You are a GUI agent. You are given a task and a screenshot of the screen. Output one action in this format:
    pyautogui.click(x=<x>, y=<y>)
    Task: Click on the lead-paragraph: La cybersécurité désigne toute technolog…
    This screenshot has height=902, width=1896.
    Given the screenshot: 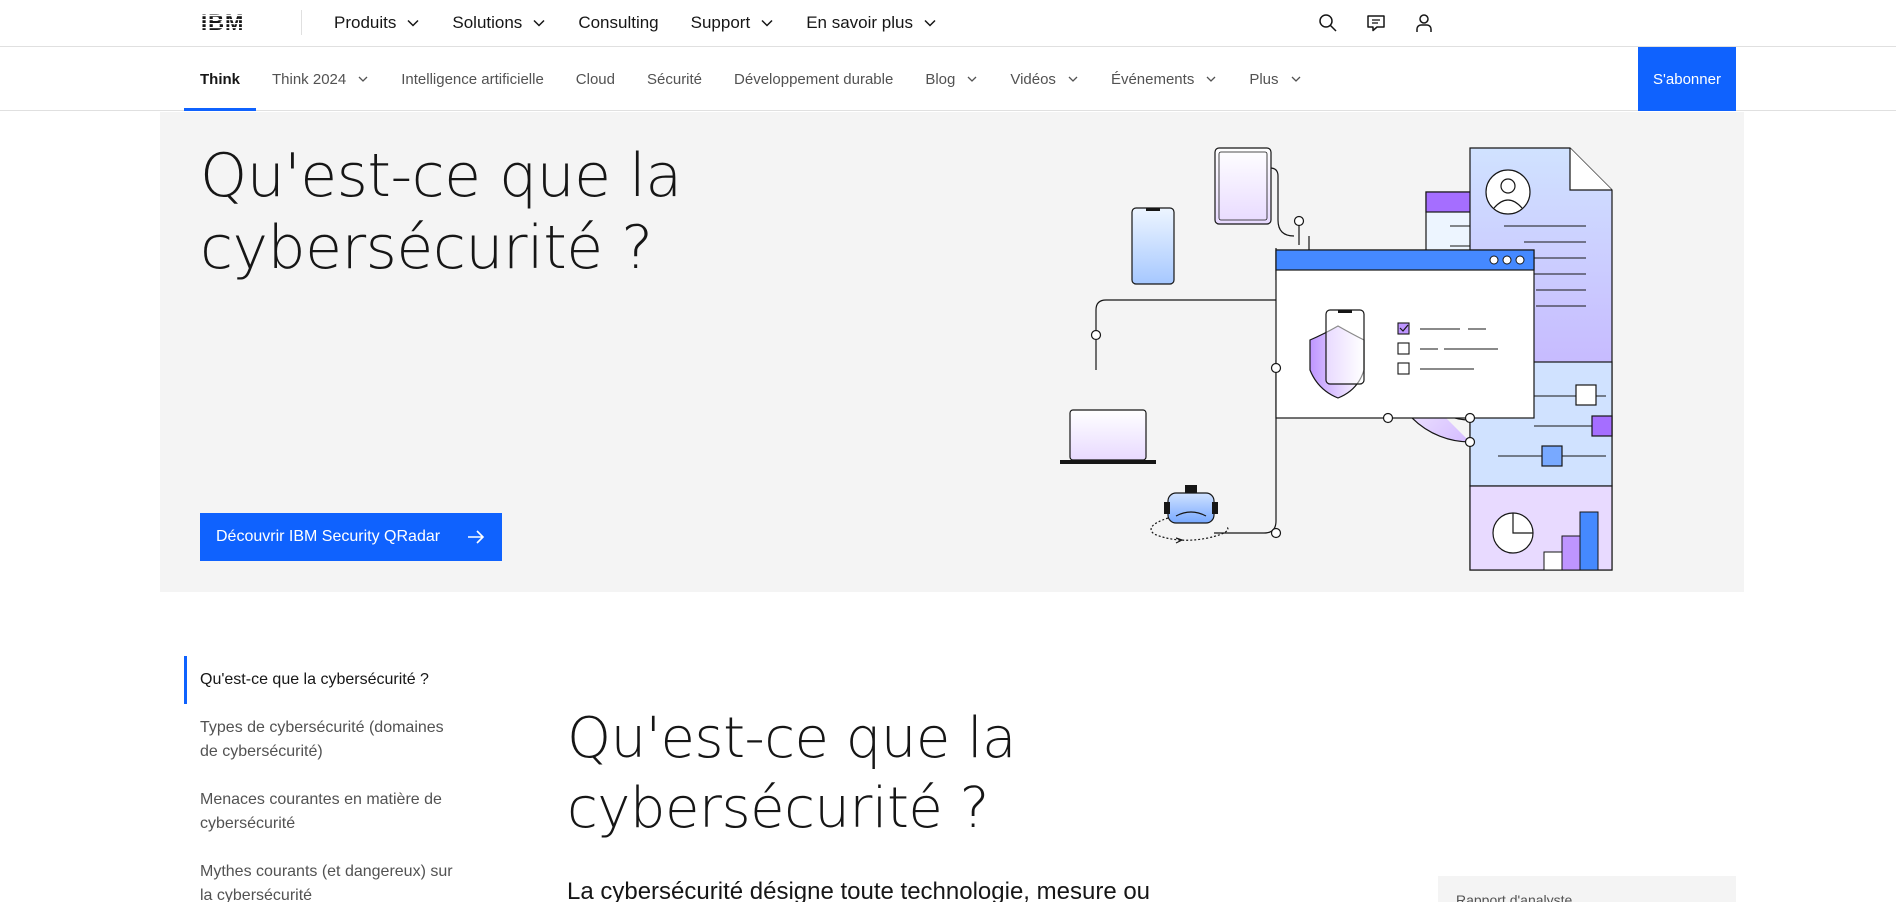 What is the action you would take?
    pyautogui.click(x=859, y=890)
    